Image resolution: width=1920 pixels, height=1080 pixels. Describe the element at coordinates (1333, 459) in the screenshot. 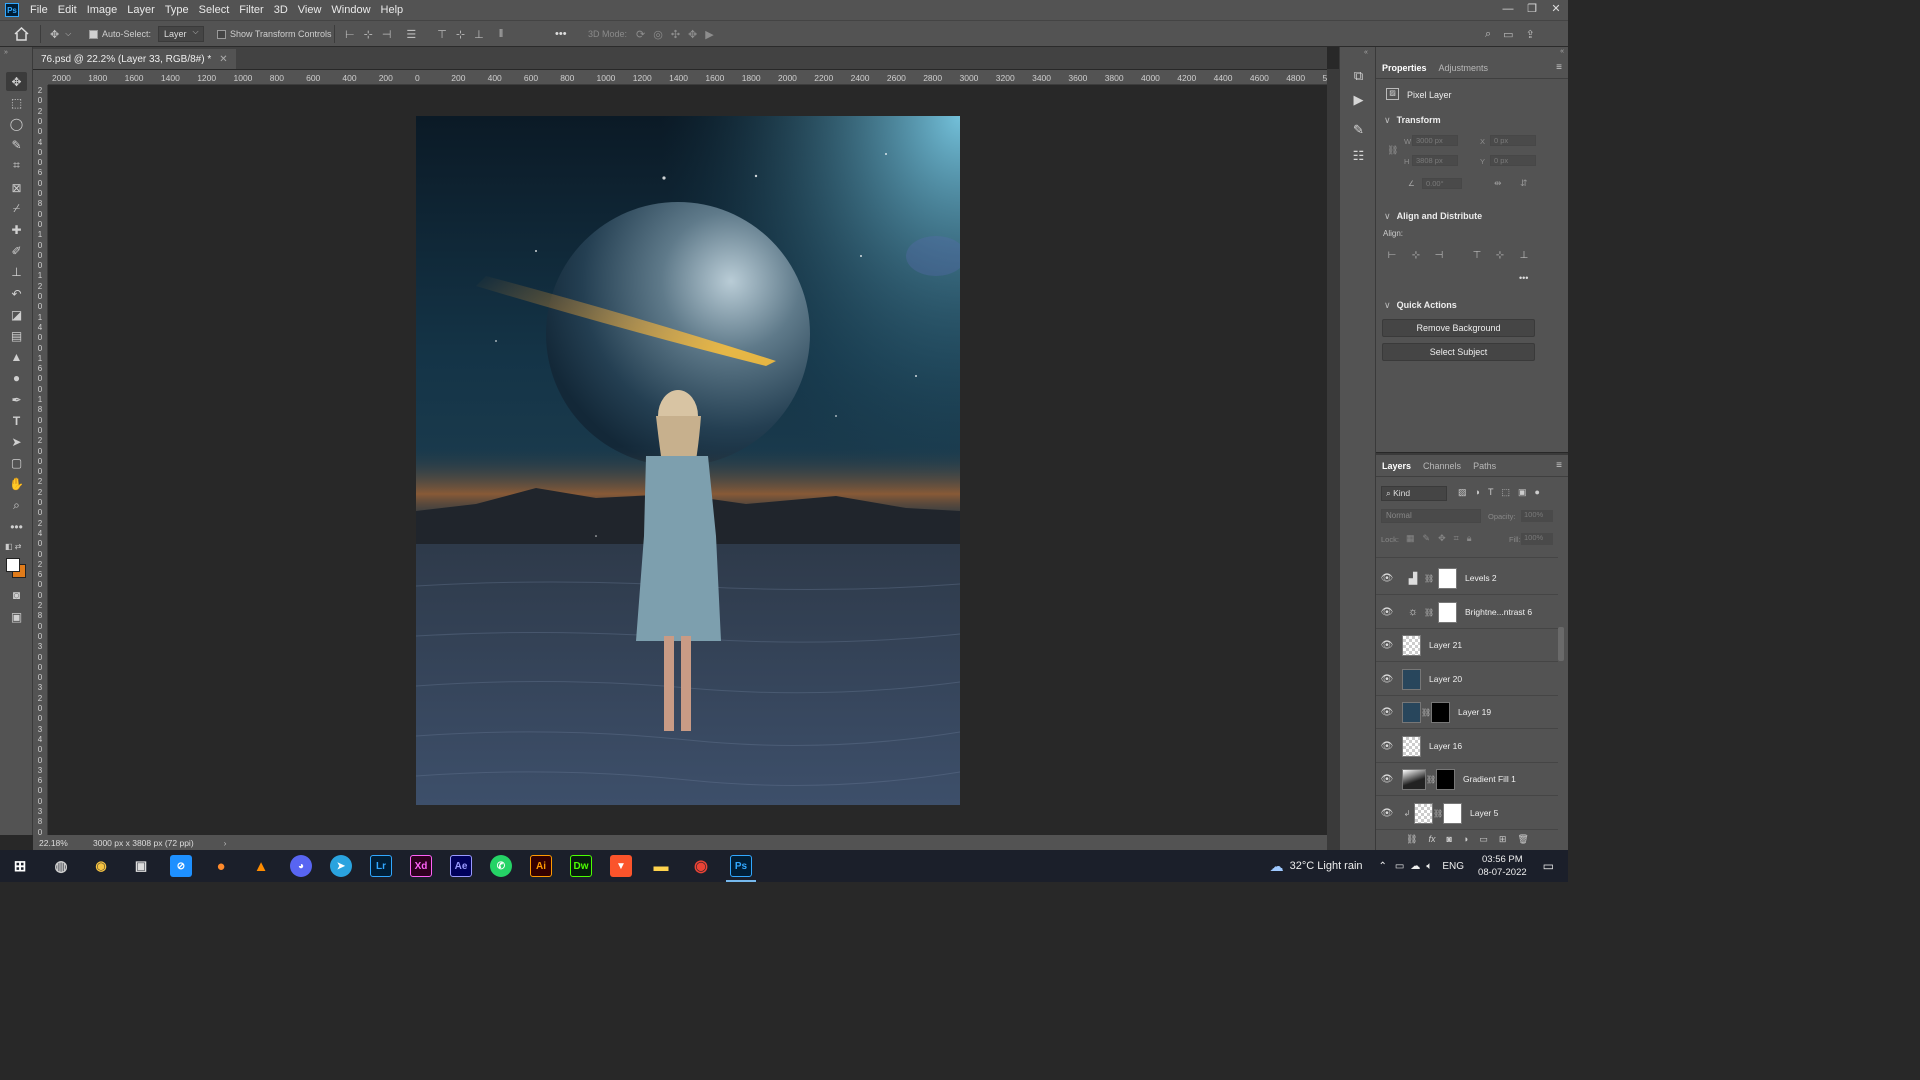

I see `canvas-vertical-scrollbar` at that location.